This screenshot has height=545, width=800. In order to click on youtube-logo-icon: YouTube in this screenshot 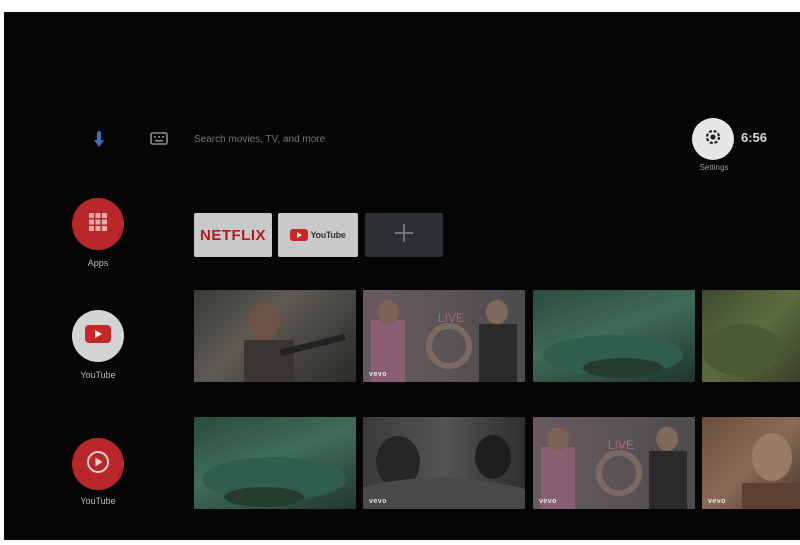, I will do `click(318, 235)`.